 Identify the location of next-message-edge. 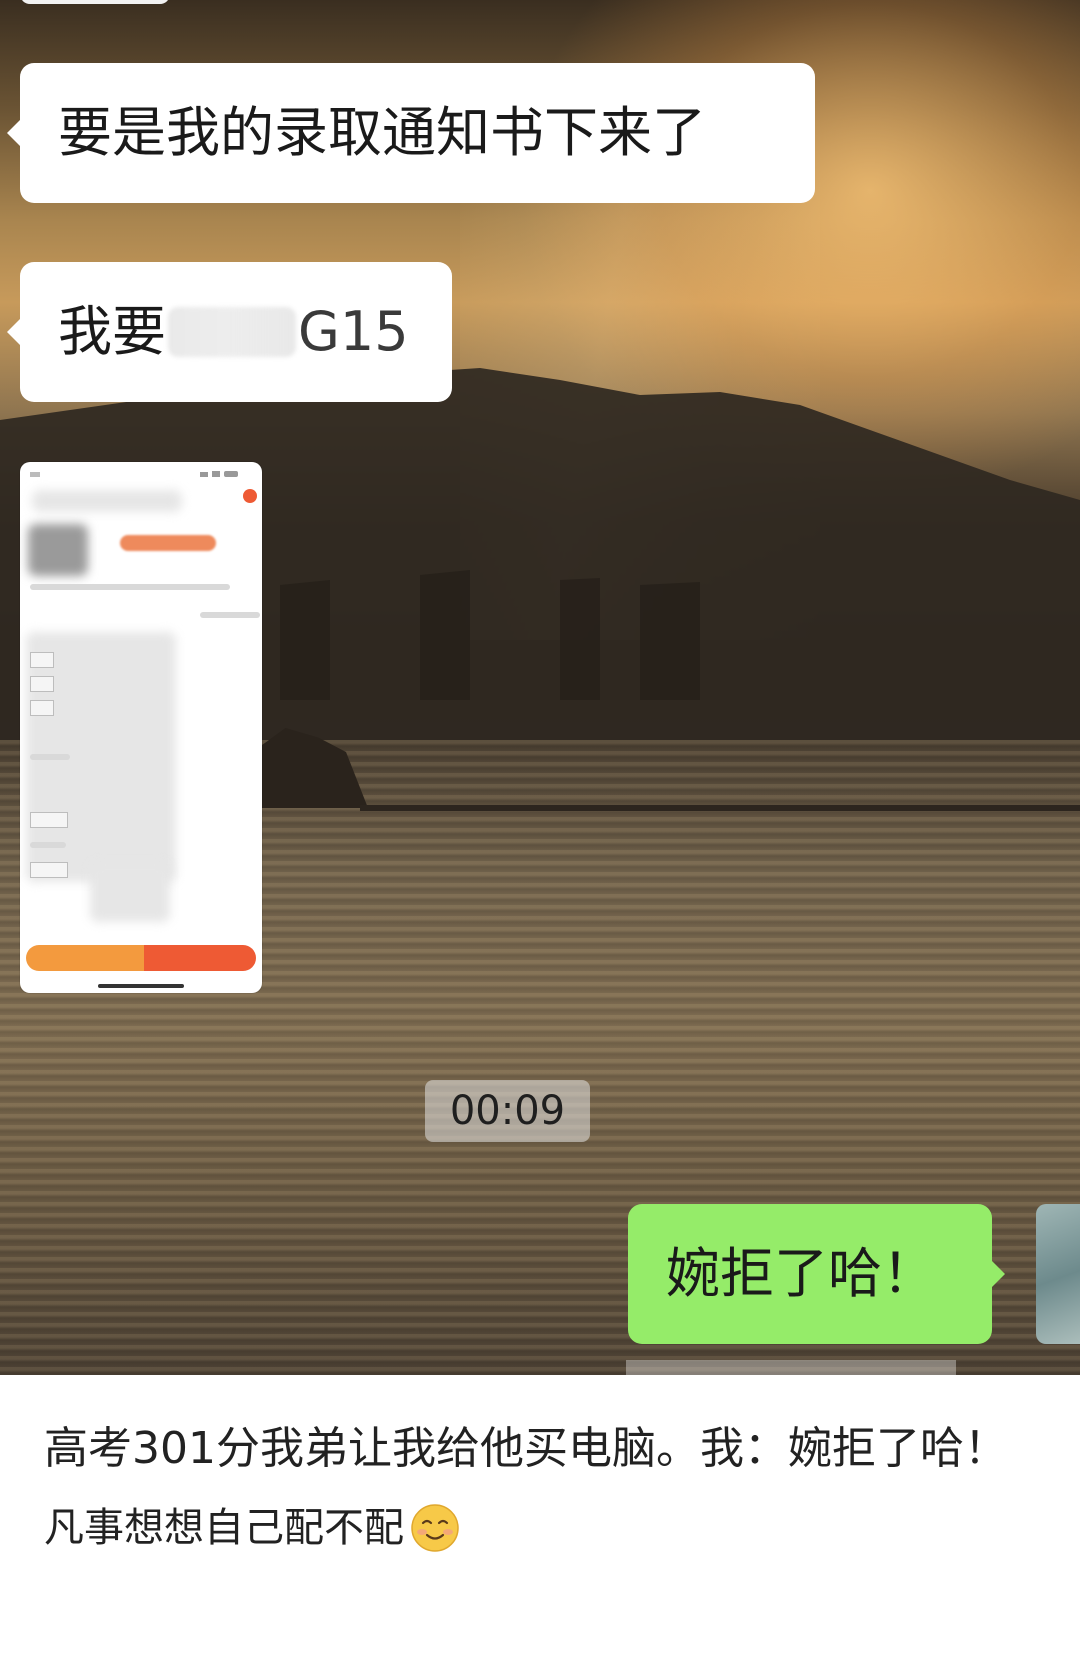
(791, 1367).